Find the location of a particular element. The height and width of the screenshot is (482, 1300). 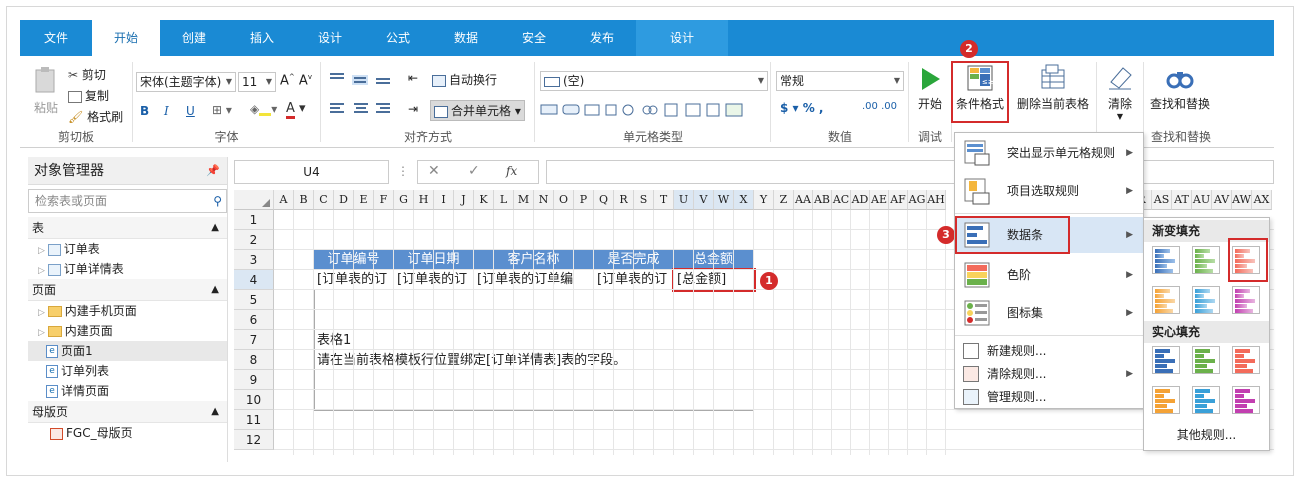

menu-item-color-scales: 色阶 ▶ is located at coordinates (1049, 275).